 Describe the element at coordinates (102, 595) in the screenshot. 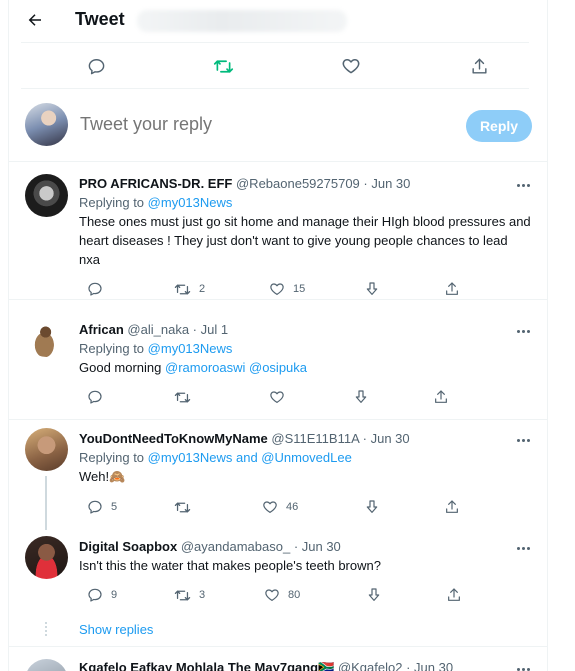

I see `reply-action: 9` at that location.